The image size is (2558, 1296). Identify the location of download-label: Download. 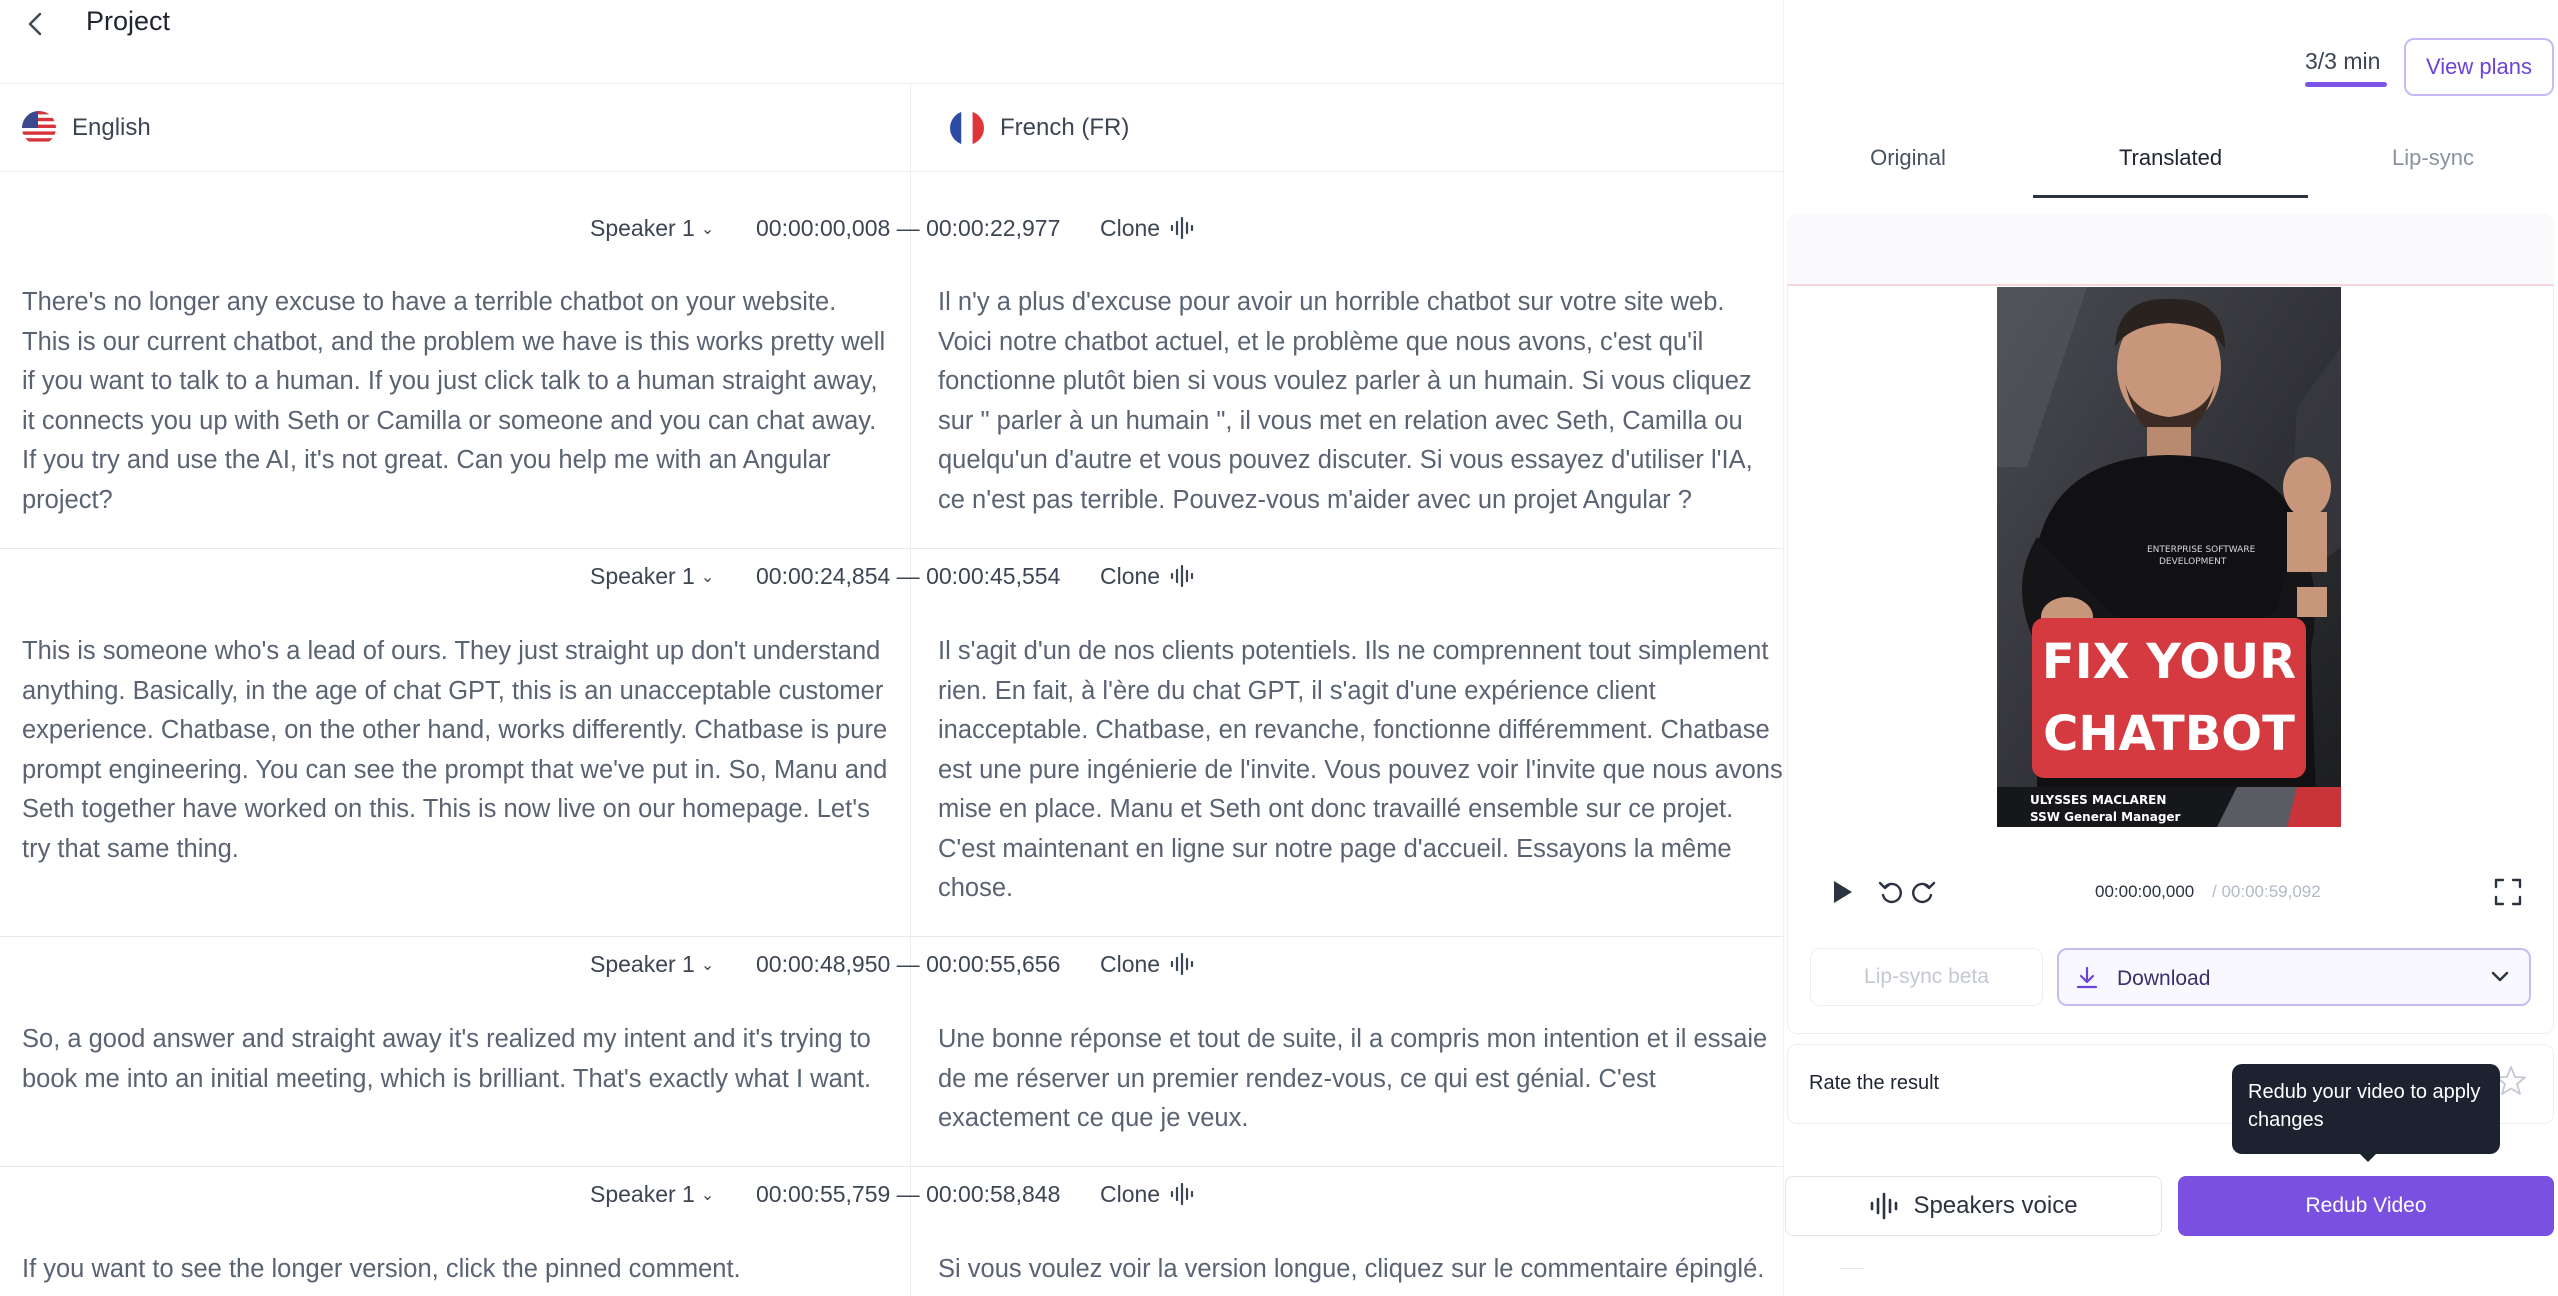
(2164, 978).